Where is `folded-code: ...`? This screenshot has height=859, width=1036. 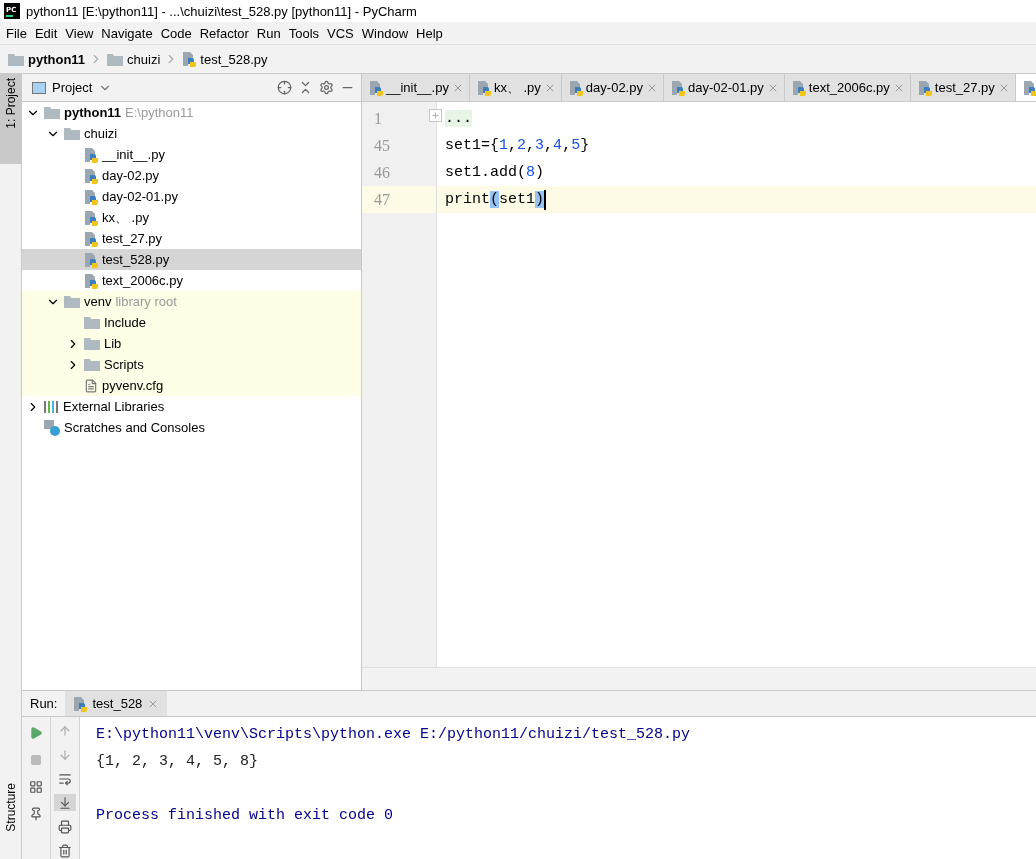
folded-code: ... is located at coordinates (458, 118).